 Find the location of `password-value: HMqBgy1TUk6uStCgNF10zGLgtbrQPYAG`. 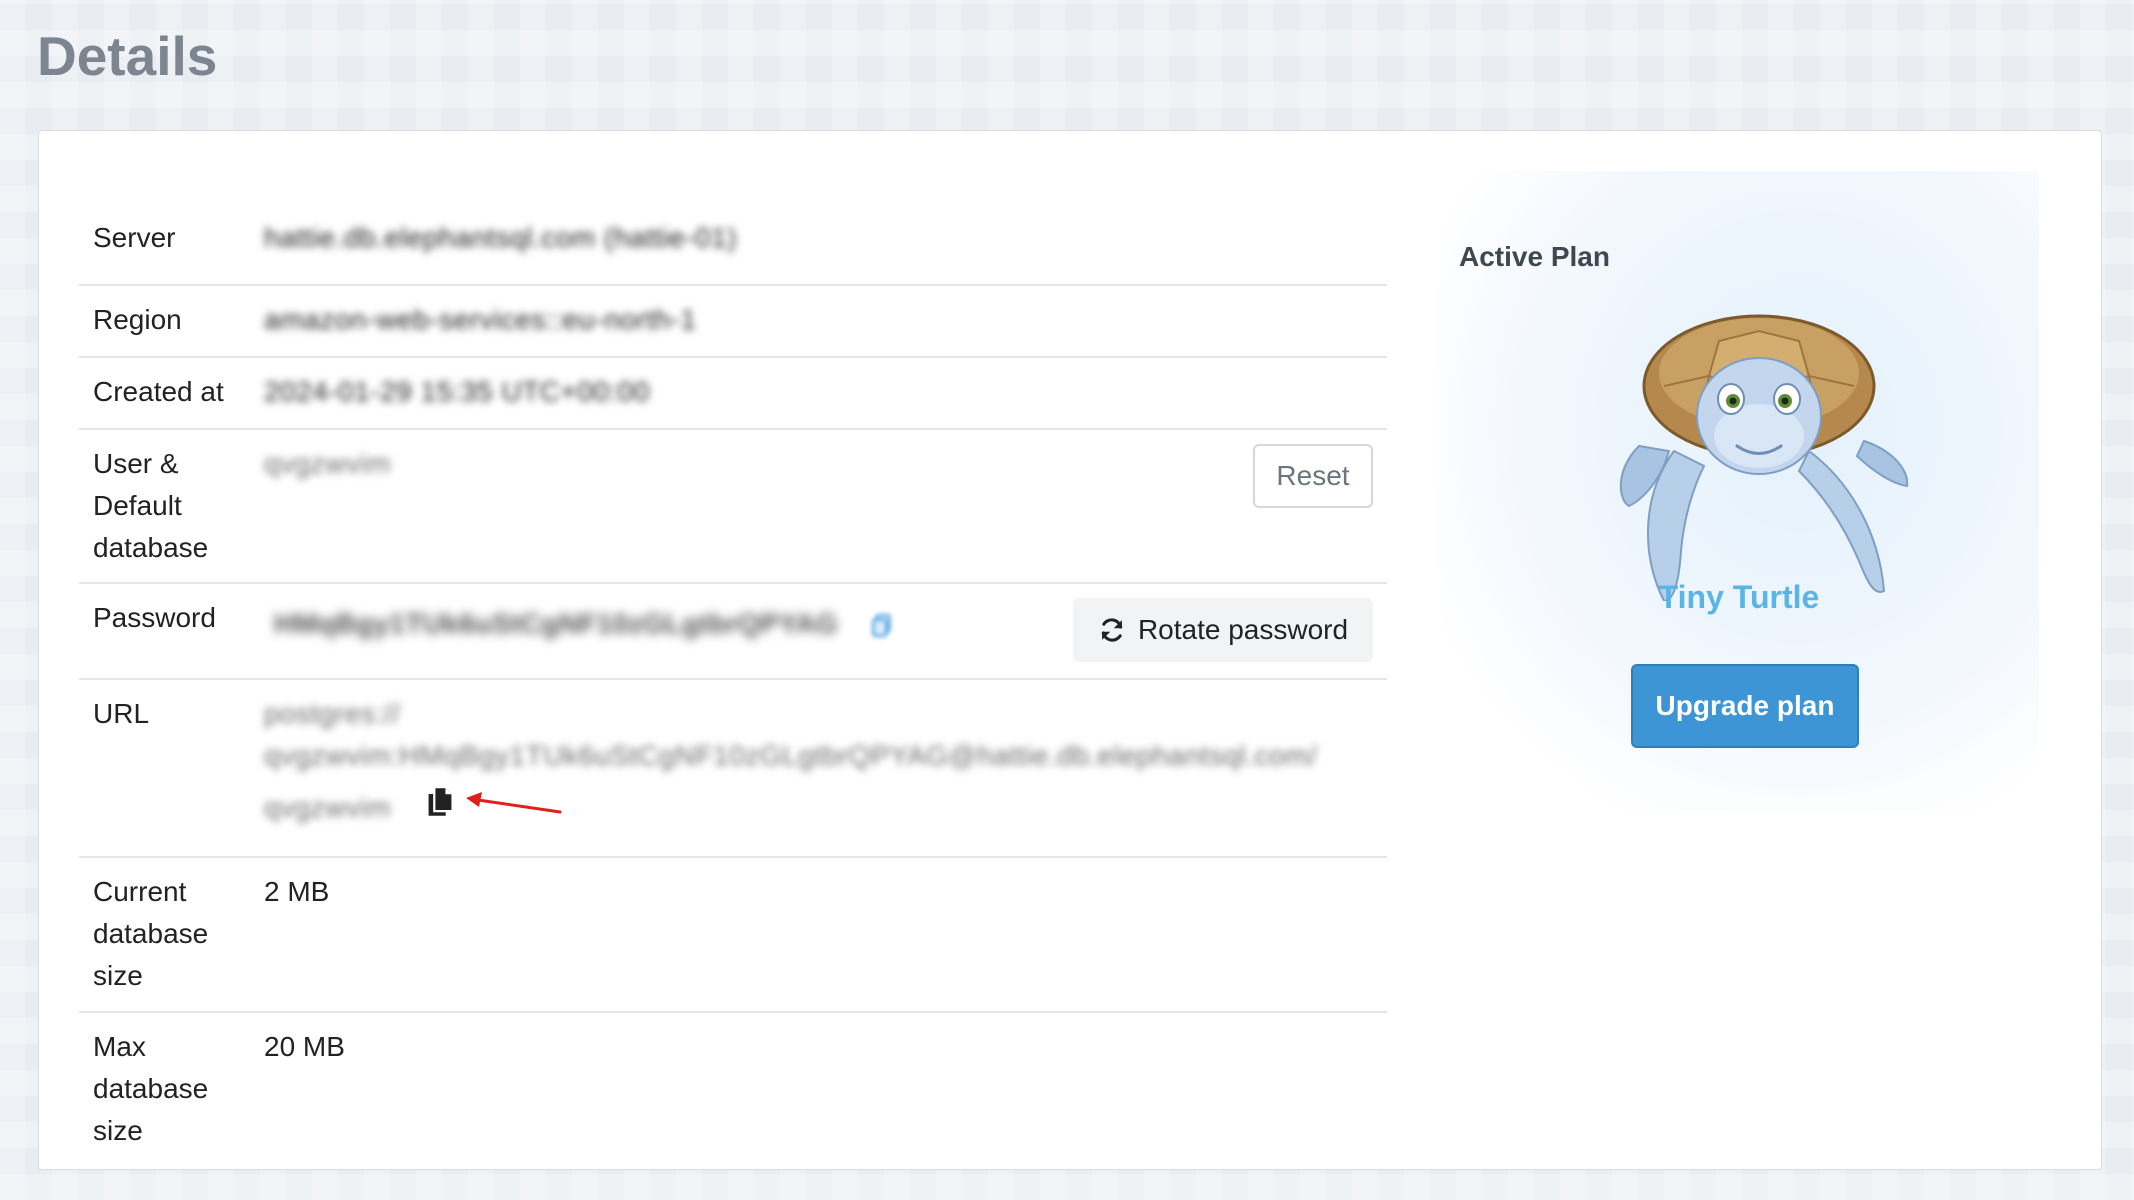

password-value: HMqBgy1TUk6uStCgNF10zGLgtbrQPYAG is located at coordinates (556, 623).